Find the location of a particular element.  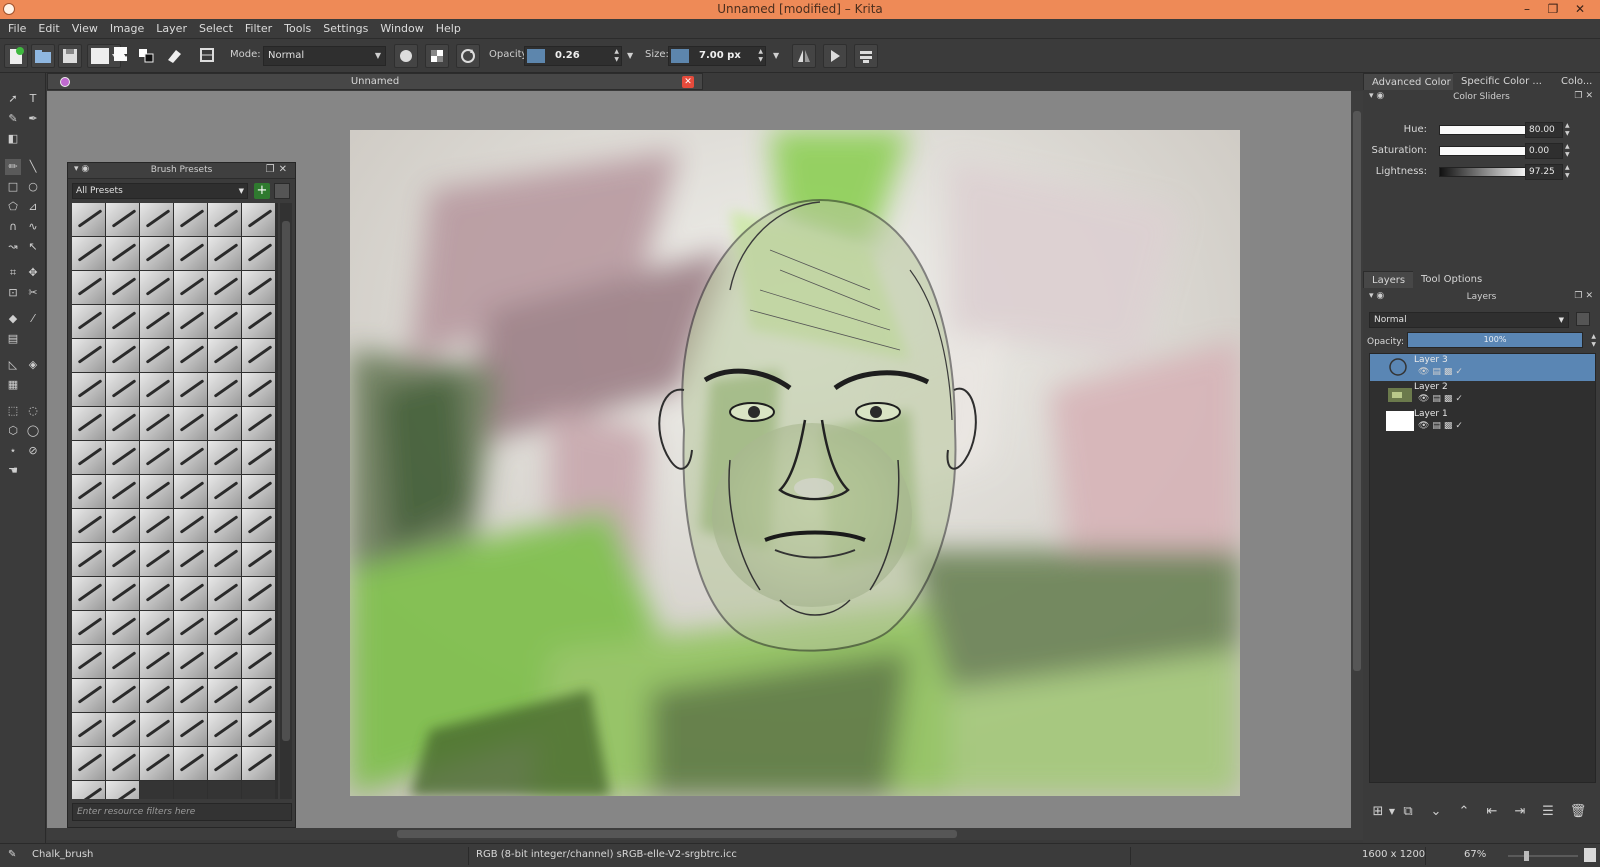

fullscreen-icon is located at coordinates (1590, 855).